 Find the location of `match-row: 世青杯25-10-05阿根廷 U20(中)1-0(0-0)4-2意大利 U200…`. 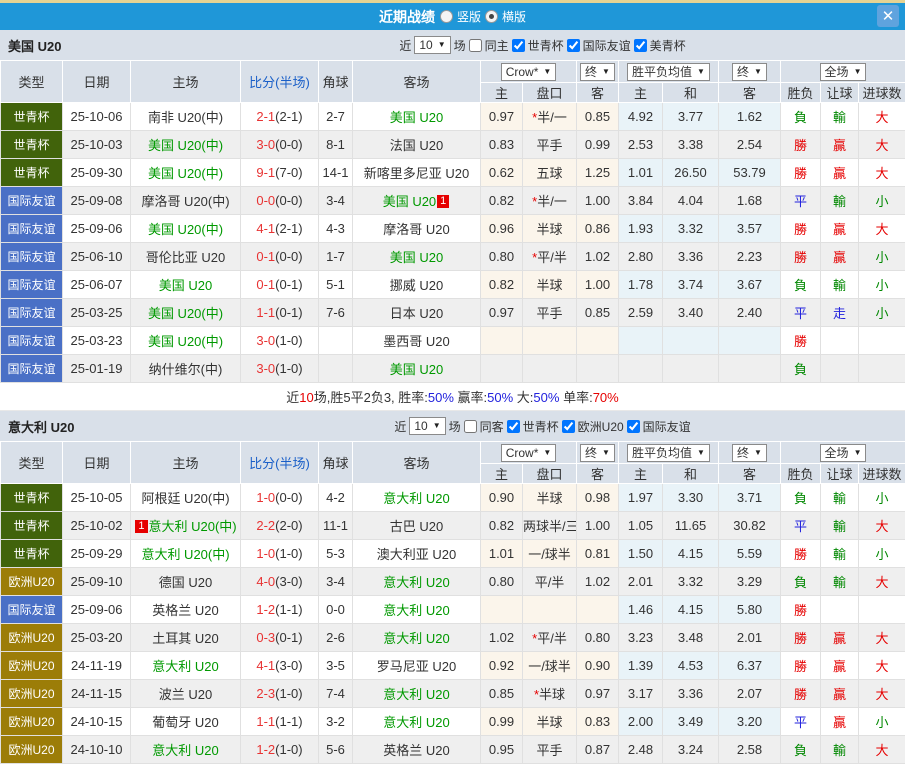

match-row: 世青杯25-10-05阿根廷 U20(中)1-0(0-0)4-2意大利 U200… is located at coordinates (453, 498).